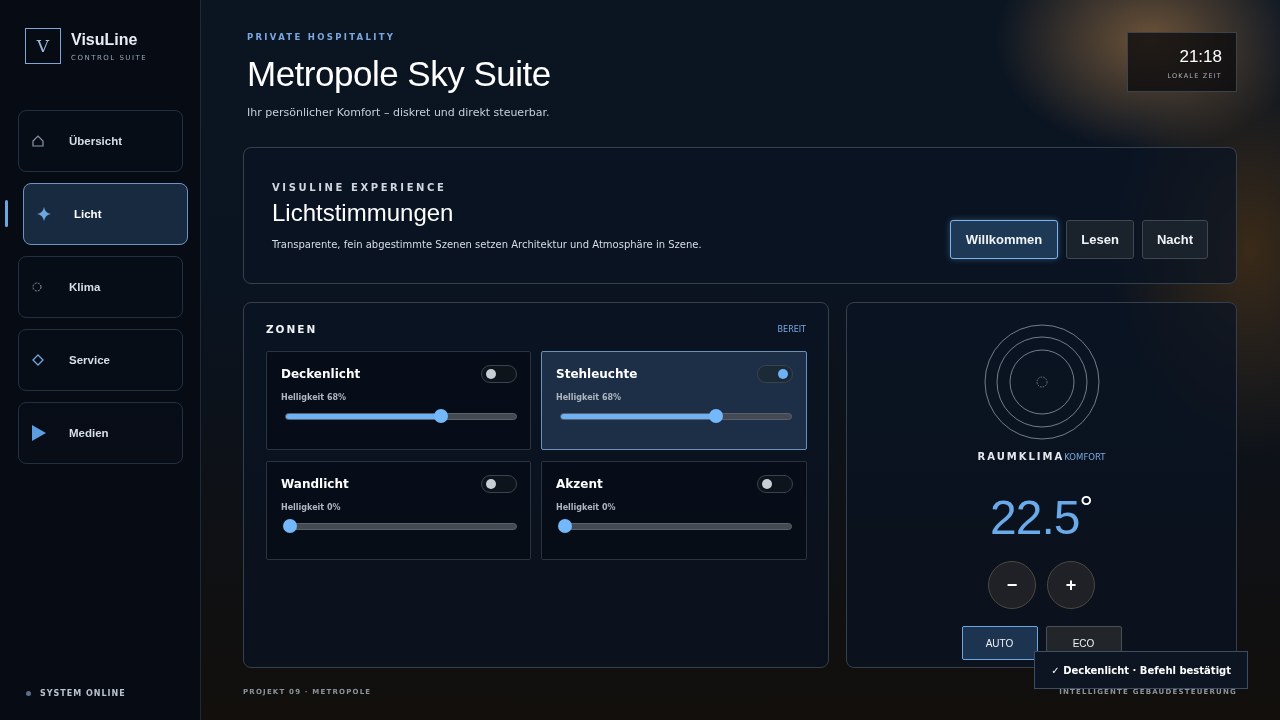 The width and height of the screenshot is (1280, 720). What do you see at coordinates (398, 510) in the screenshot?
I see `zone-card: Wandlicht Helligkeit 0%` at bounding box center [398, 510].